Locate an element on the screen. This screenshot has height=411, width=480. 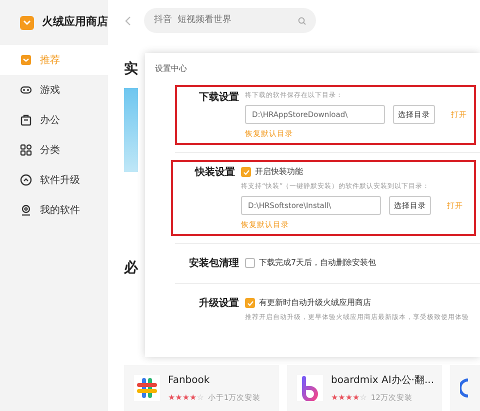
sidebar-item: 分类 is located at coordinates (54, 150).